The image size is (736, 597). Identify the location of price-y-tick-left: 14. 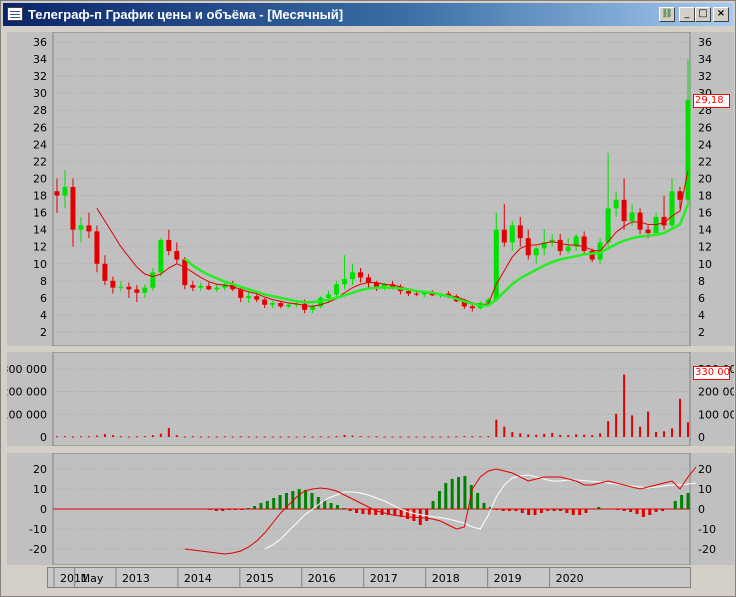
(40, 230).